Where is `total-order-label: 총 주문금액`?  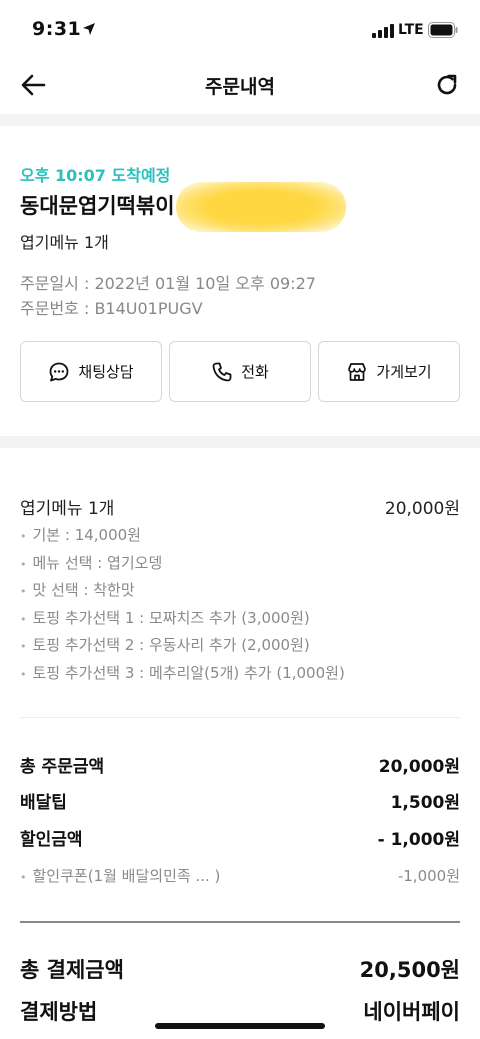 total-order-label: 총 주문금액 is located at coordinates (62, 767).